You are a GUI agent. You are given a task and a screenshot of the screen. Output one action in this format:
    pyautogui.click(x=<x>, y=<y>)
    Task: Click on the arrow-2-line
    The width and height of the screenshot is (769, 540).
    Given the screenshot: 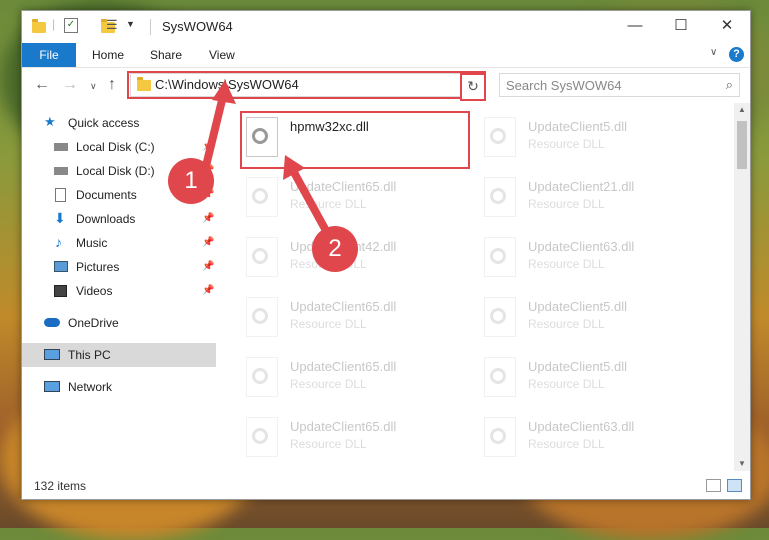 What is the action you would take?
    pyautogui.click(x=310, y=201)
    